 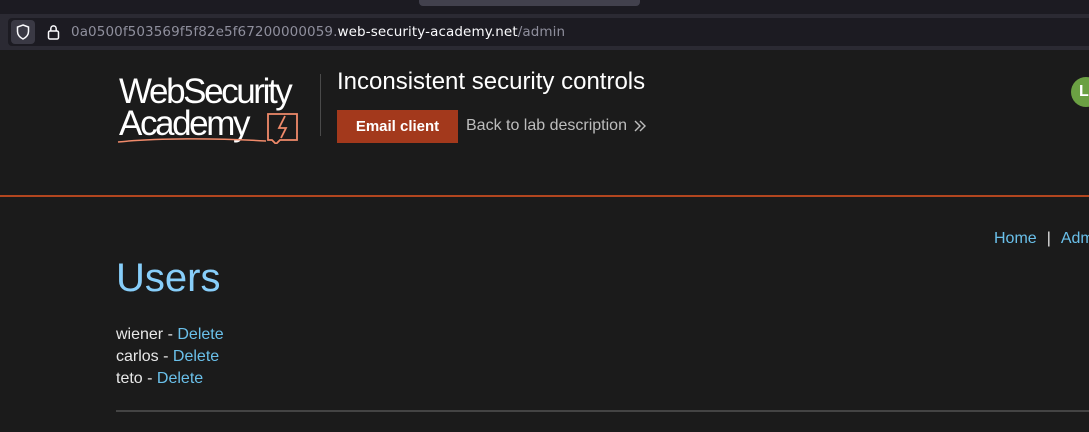 I want to click on user-name: teto, so click(x=129, y=378).